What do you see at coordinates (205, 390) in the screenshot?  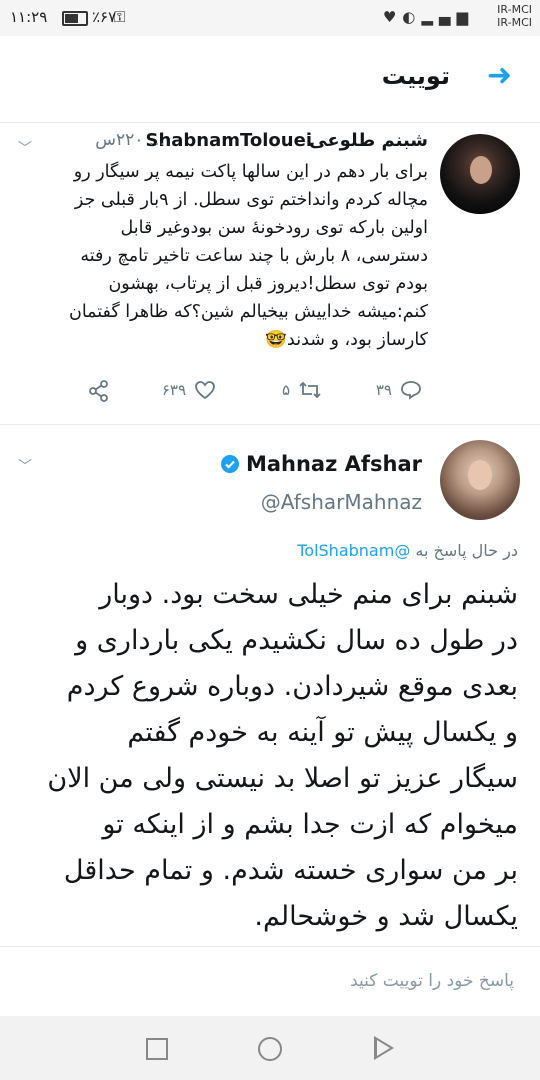 I see `heart-icon` at bounding box center [205, 390].